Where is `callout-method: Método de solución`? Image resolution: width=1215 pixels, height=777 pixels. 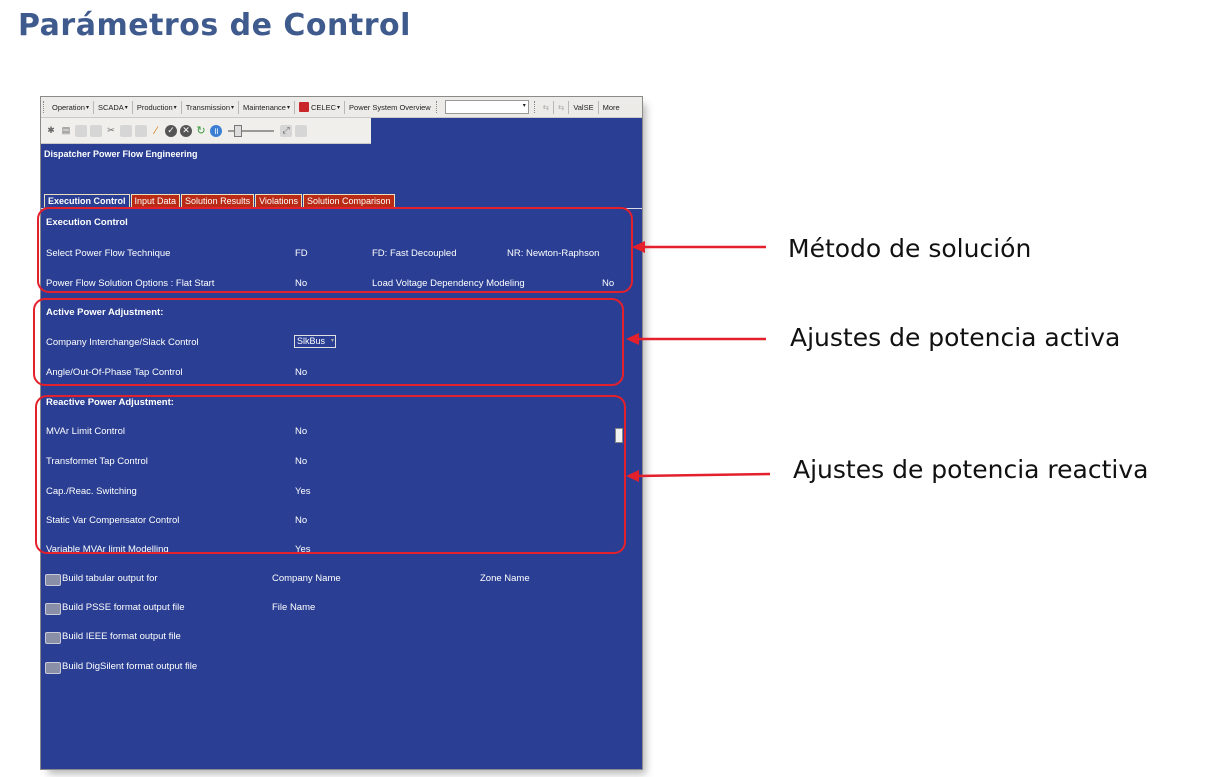
callout-method: Método de solución is located at coordinates (910, 248).